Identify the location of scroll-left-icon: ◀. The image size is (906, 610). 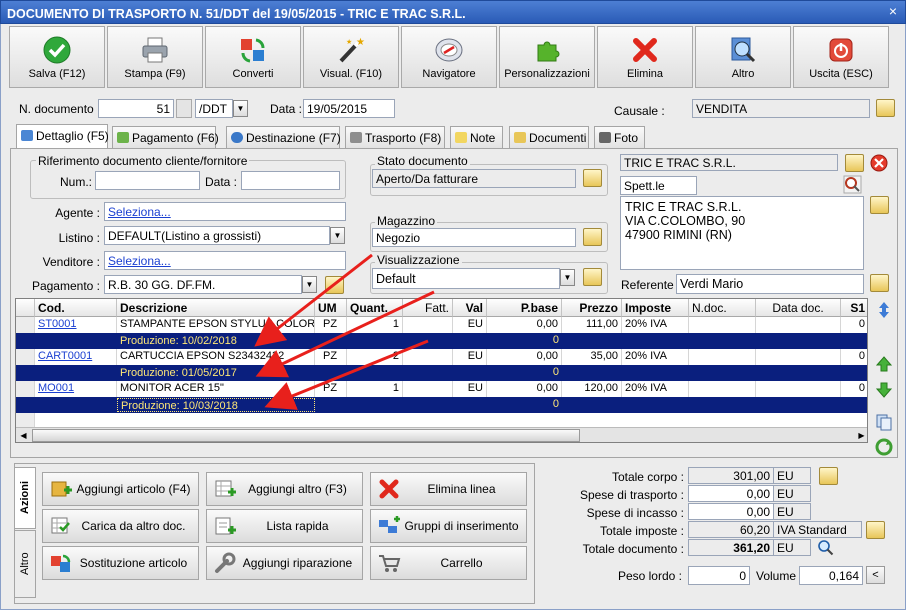
(23, 435).